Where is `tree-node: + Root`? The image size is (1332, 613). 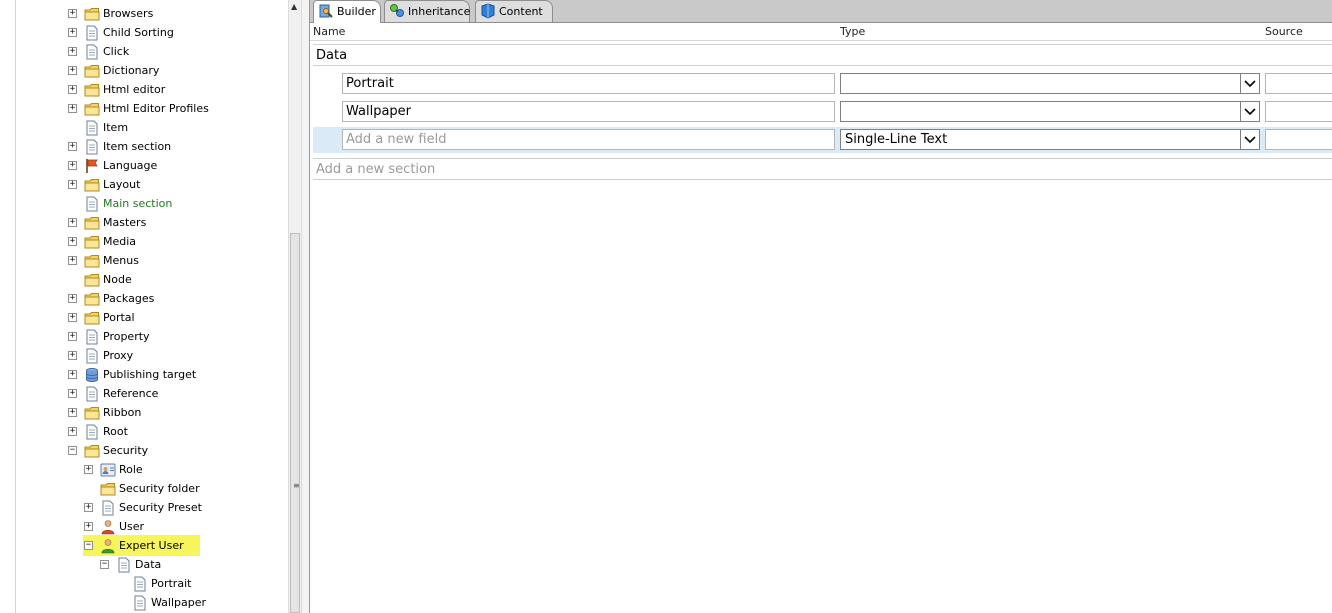 tree-node: + Root is located at coordinates (144, 431).